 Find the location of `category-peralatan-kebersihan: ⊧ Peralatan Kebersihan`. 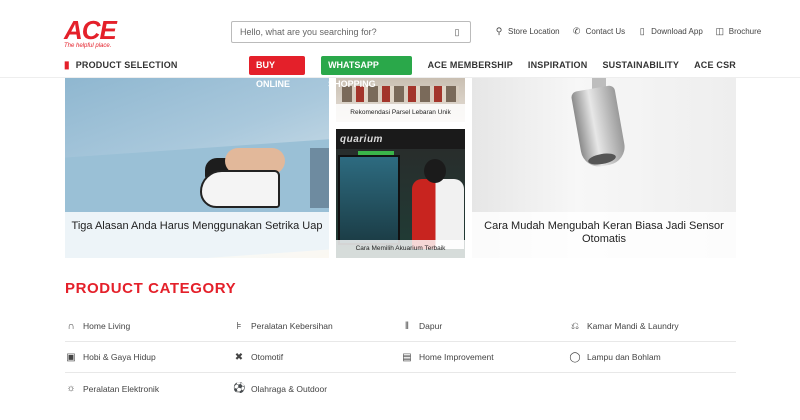

category-peralatan-kebersihan: ⊧ Peralatan Kebersihan is located at coordinates (317, 326).